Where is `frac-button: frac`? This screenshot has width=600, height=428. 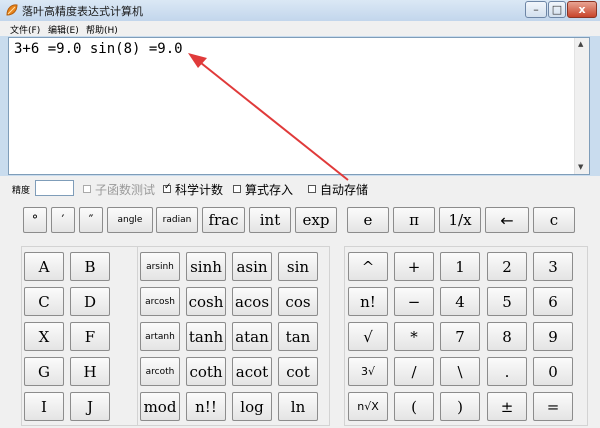 frac-button: frac is located at coordinates (223, 220).